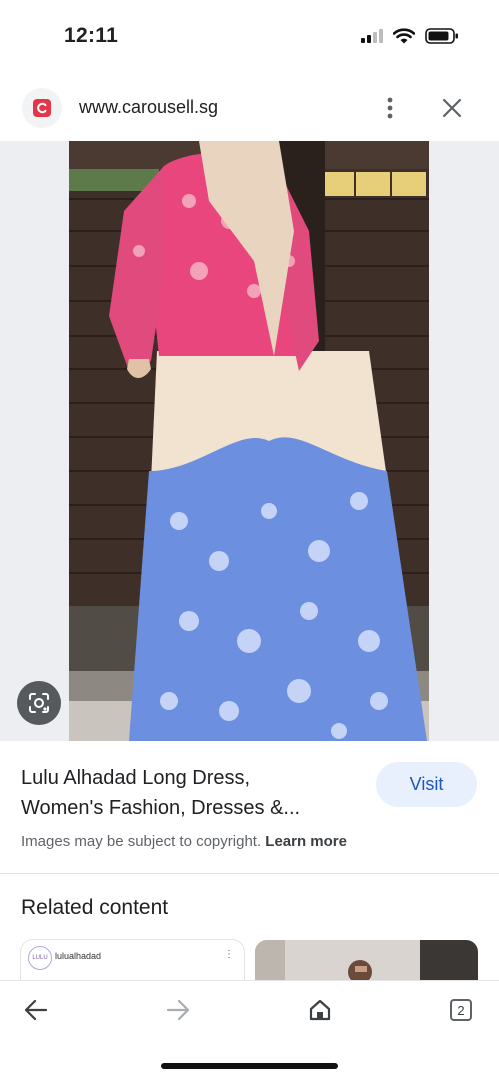  Describe the element at coordinates (141, 841) in the screenshot. I see `copyright-text: Images may be subject to copyright.` at that location.